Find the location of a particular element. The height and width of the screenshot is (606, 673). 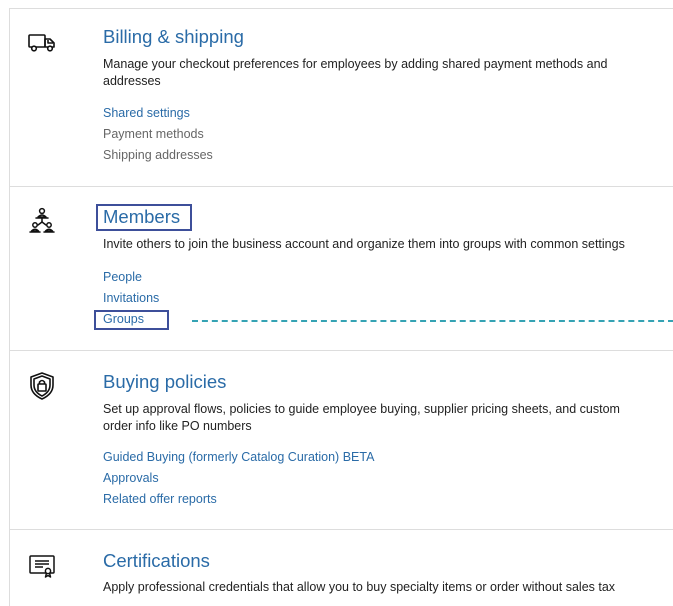

payment-methods-link: Payment methods is located at coordinates (153, 134).